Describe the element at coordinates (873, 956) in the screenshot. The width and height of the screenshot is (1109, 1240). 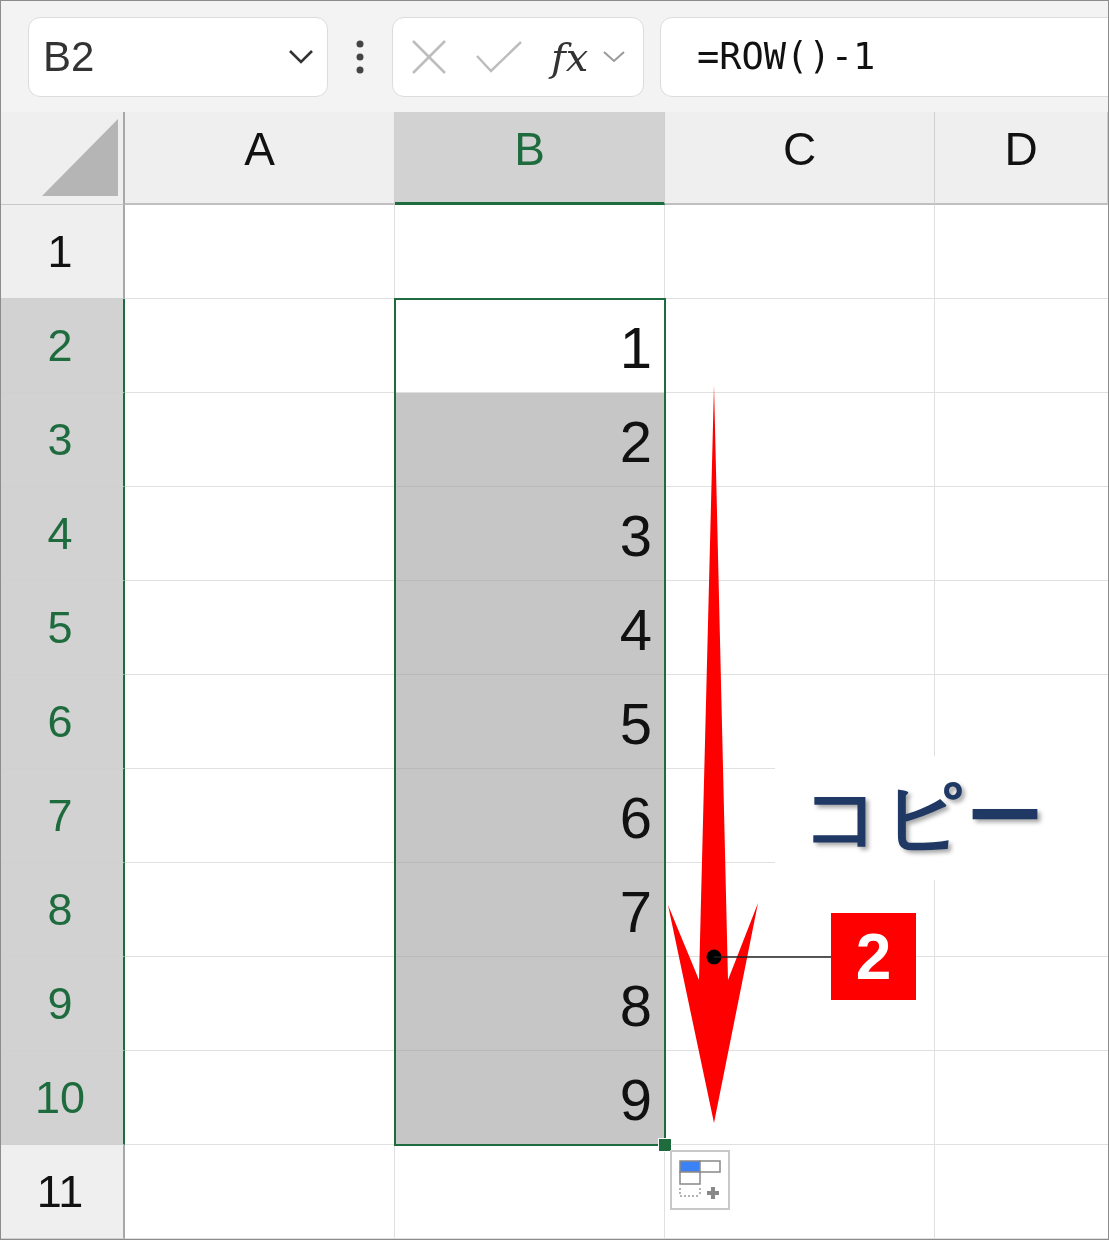
I see `step-number-marker: 2` at that location.